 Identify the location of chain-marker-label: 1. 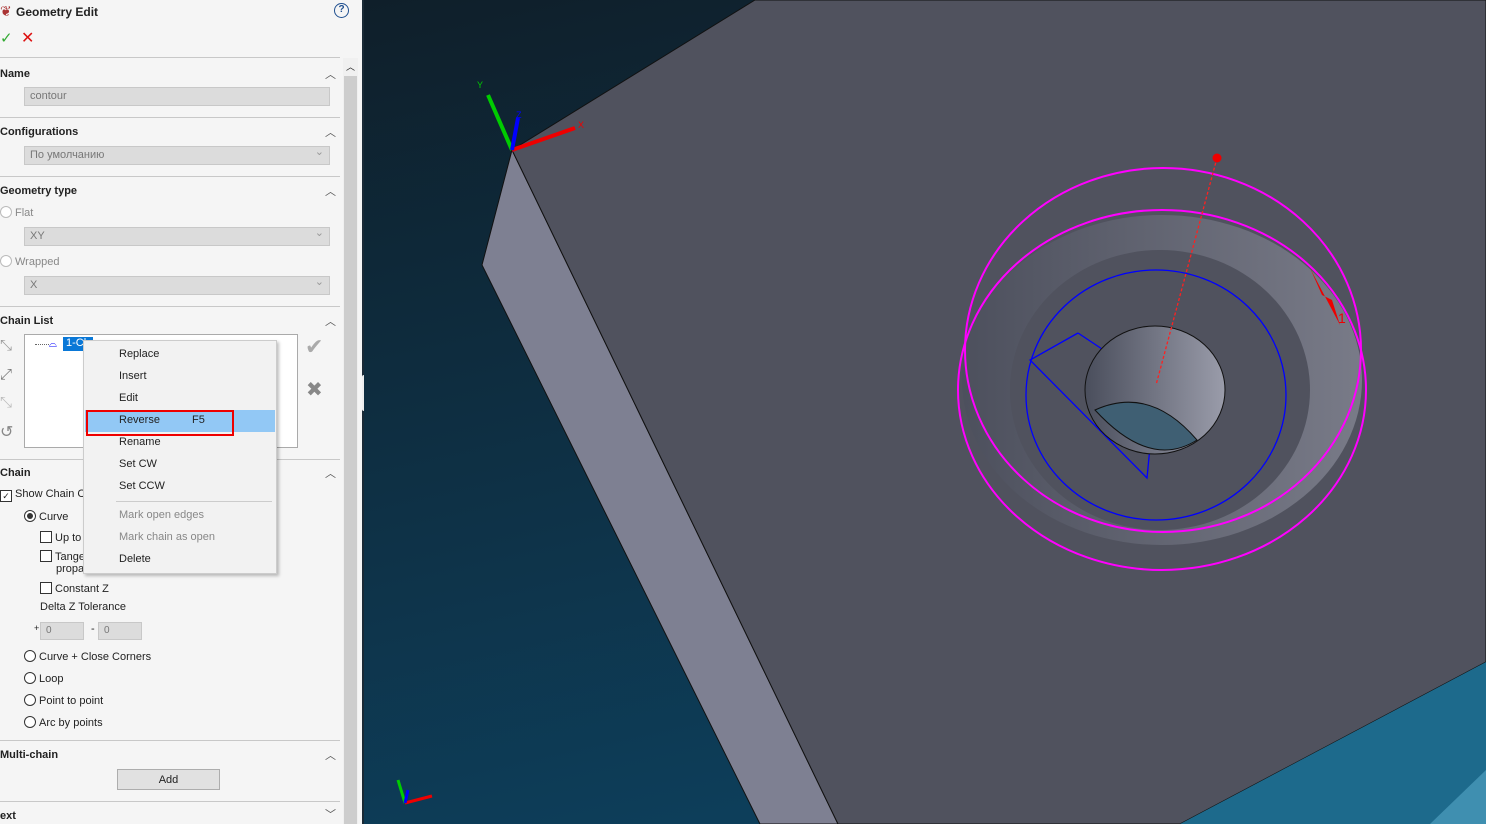
(1342, 318).